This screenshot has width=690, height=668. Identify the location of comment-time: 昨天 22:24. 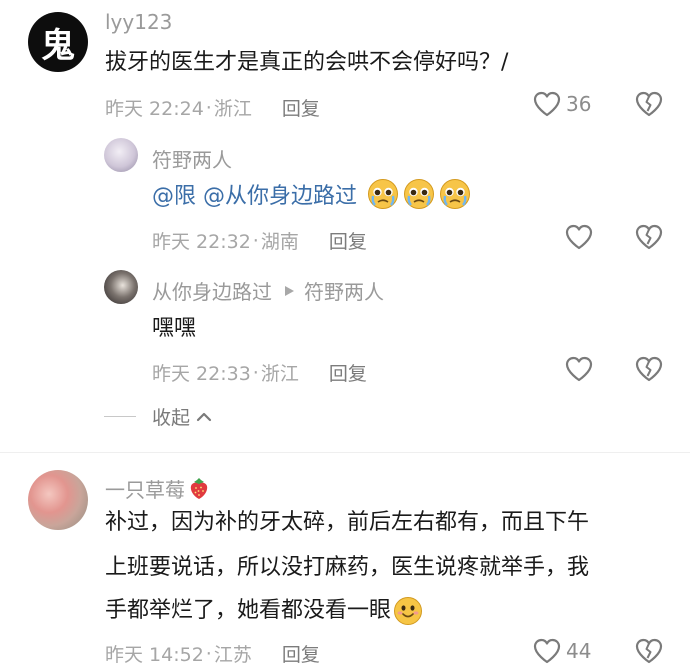
(154, 109).